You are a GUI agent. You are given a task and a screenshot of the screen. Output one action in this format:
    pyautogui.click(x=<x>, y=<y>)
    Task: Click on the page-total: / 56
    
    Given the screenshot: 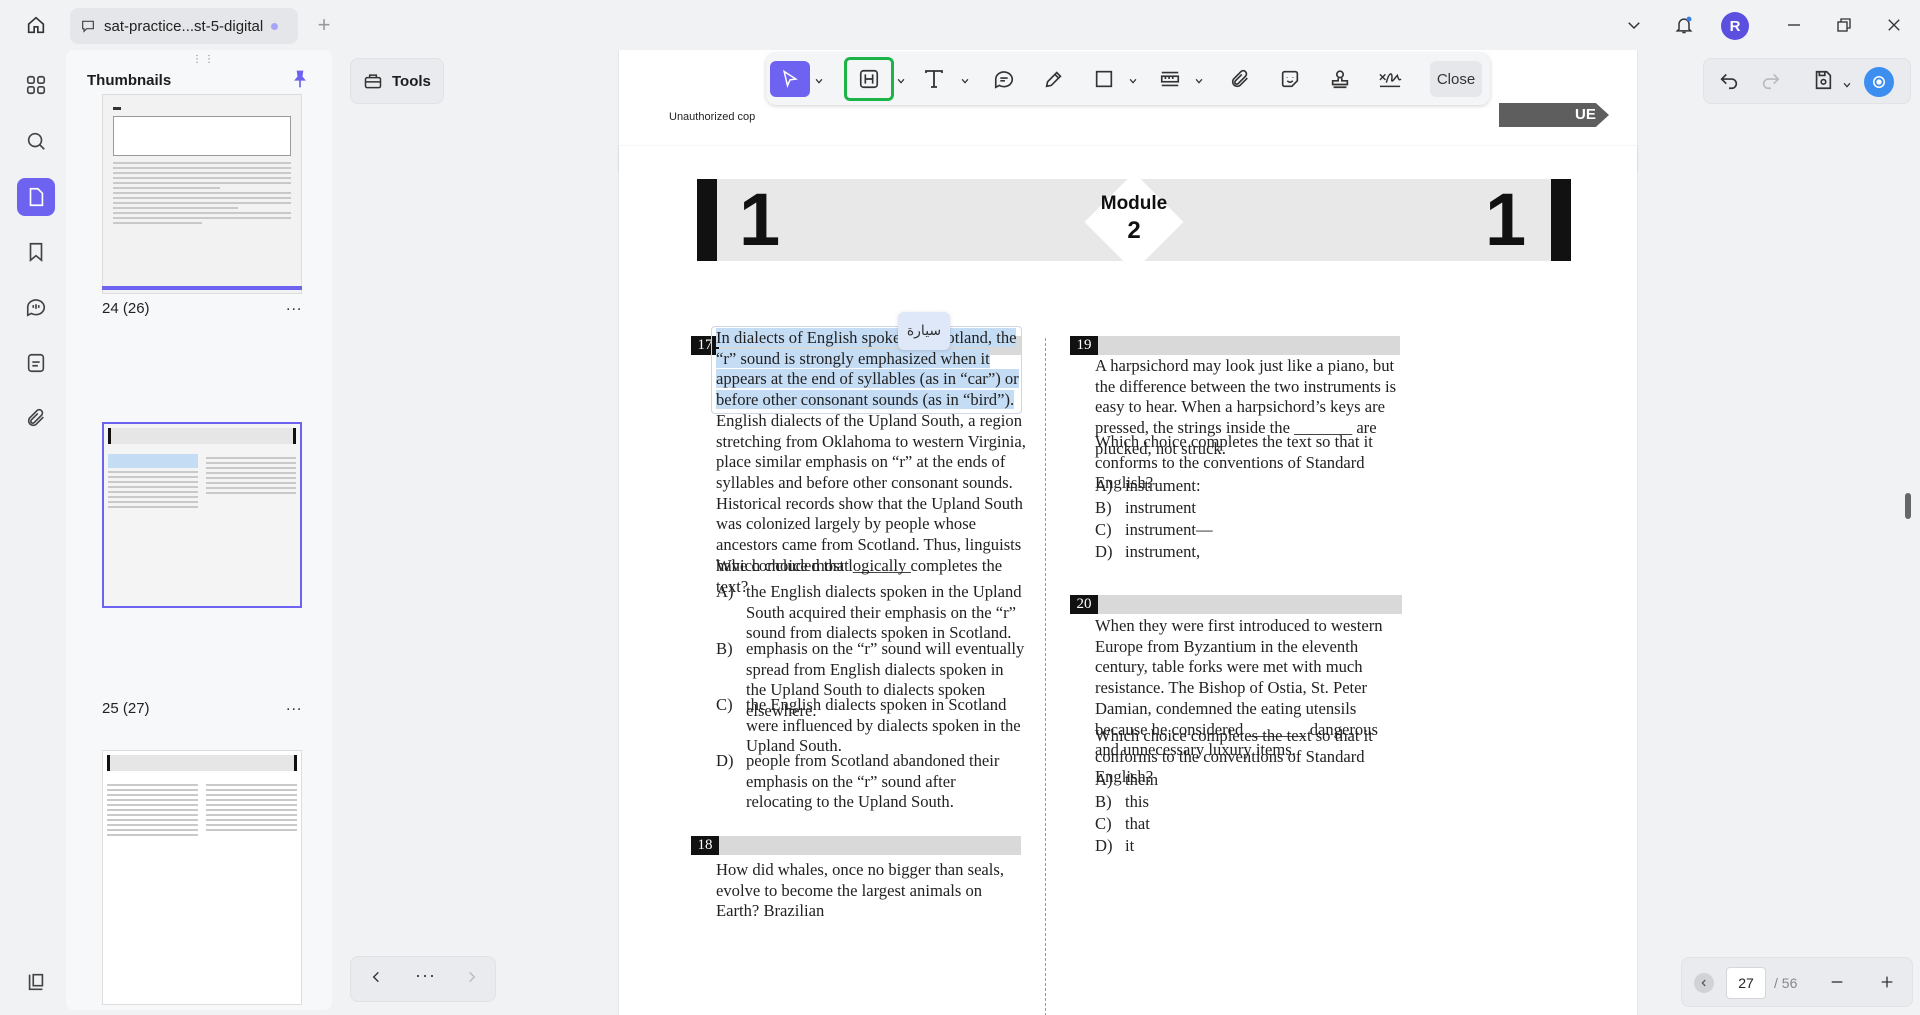 What is the action you would take?
    pyautogui.click(x=1786, y=983)
    